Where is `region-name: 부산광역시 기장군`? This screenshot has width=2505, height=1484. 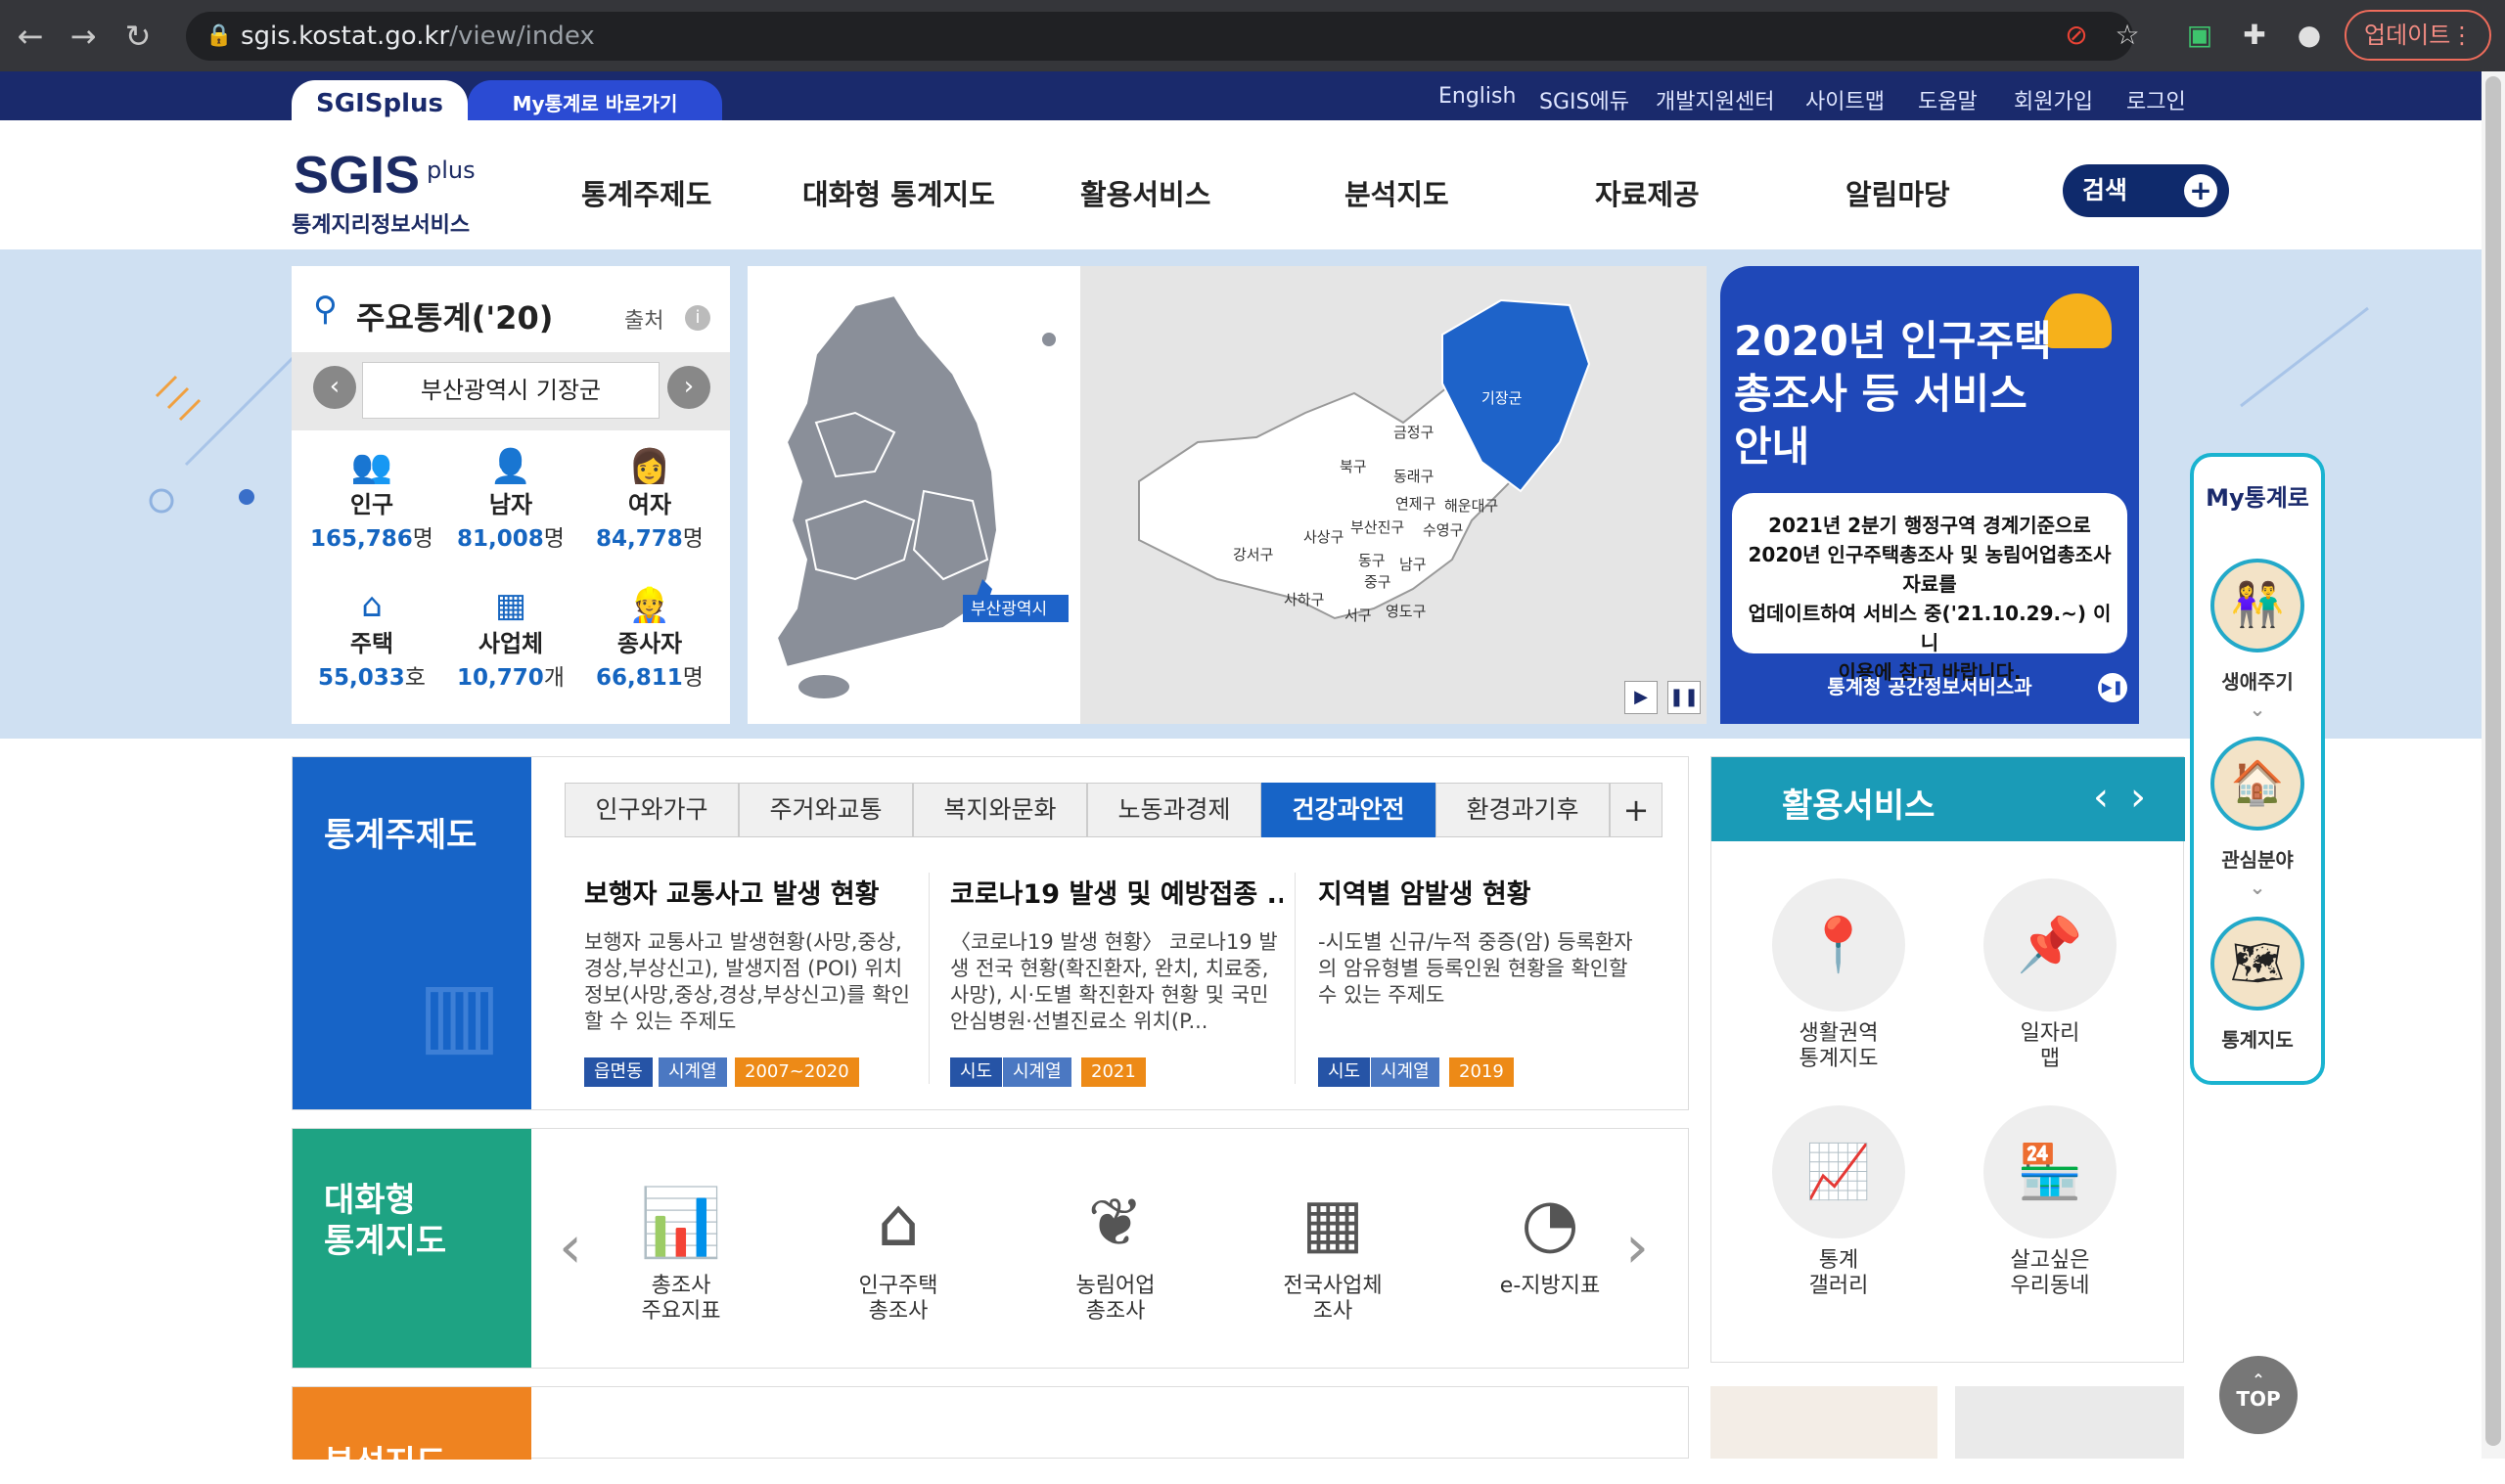 region-name: 부산광역시 기장군 is located at coordinates (511, 390).